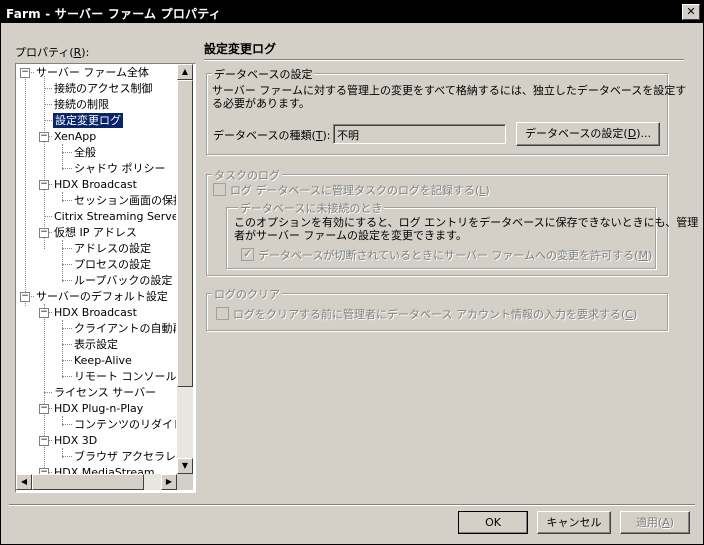  Describe the element at coordinates (112, 264) in the screenshot. I see `tree-item: プロセスの設定` at that location.